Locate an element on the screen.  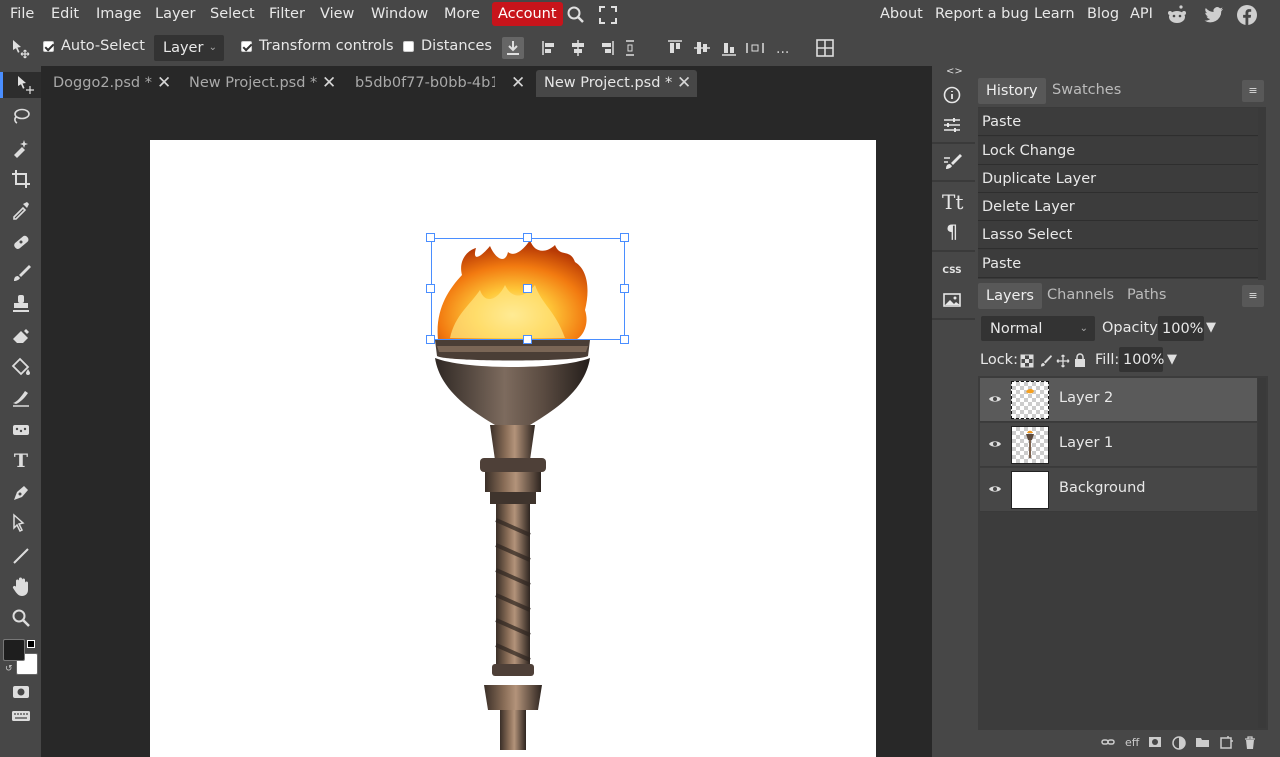
grid-icon is located at coordinates (825, 50).